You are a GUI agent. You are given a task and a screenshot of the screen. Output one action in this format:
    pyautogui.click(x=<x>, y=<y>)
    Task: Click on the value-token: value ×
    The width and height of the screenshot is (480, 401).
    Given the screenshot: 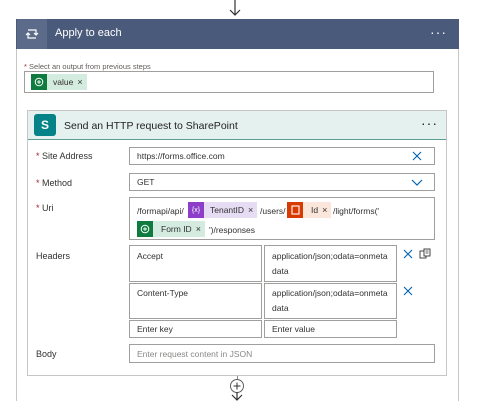 What is the action you would take?
    pyautogui.click(x=59, y=82)
    